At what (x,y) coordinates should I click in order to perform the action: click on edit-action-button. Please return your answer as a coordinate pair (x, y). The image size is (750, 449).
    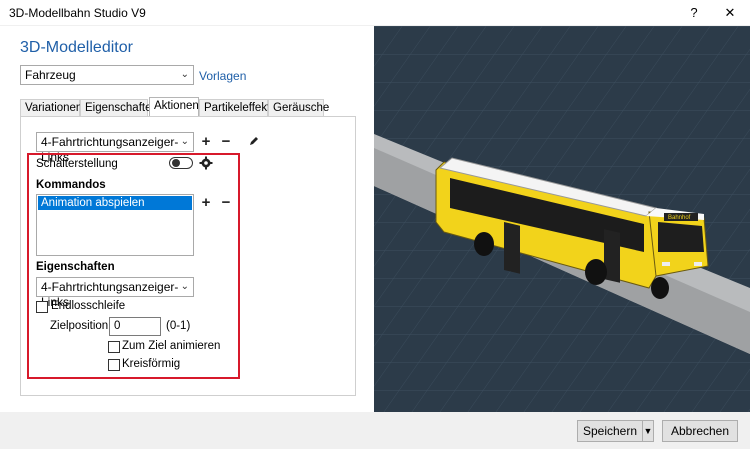
    Looking at the image, I should click on (254, 142).